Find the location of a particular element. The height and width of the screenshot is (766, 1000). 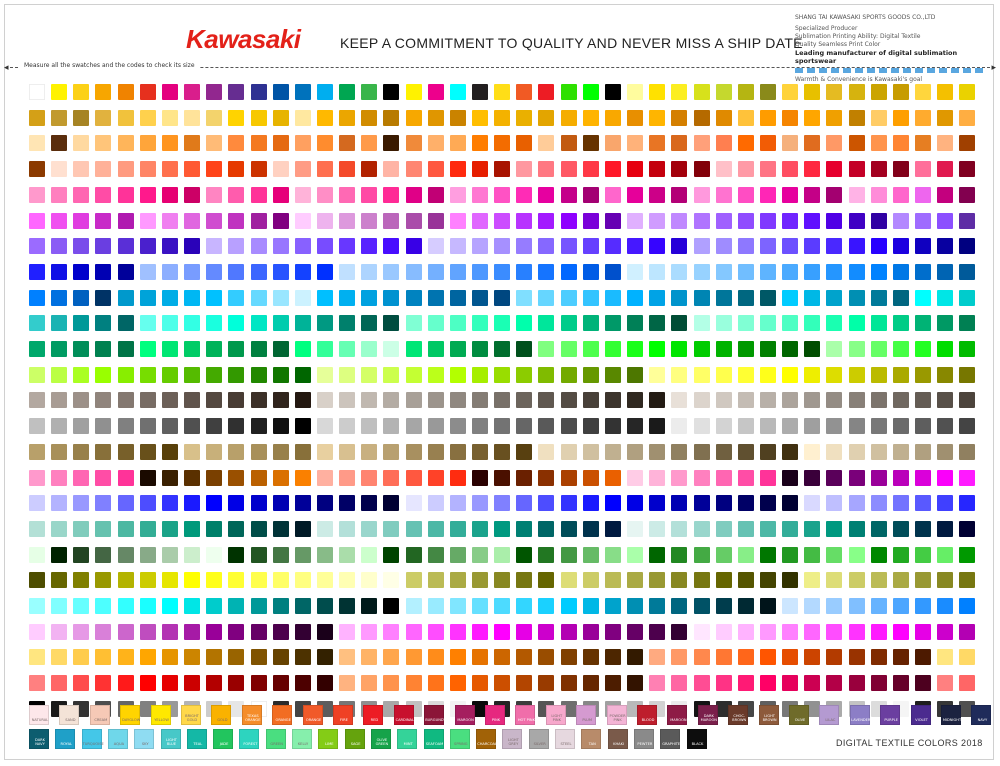

legend-swatch: BLOOD is located at coordinates (647, 715).